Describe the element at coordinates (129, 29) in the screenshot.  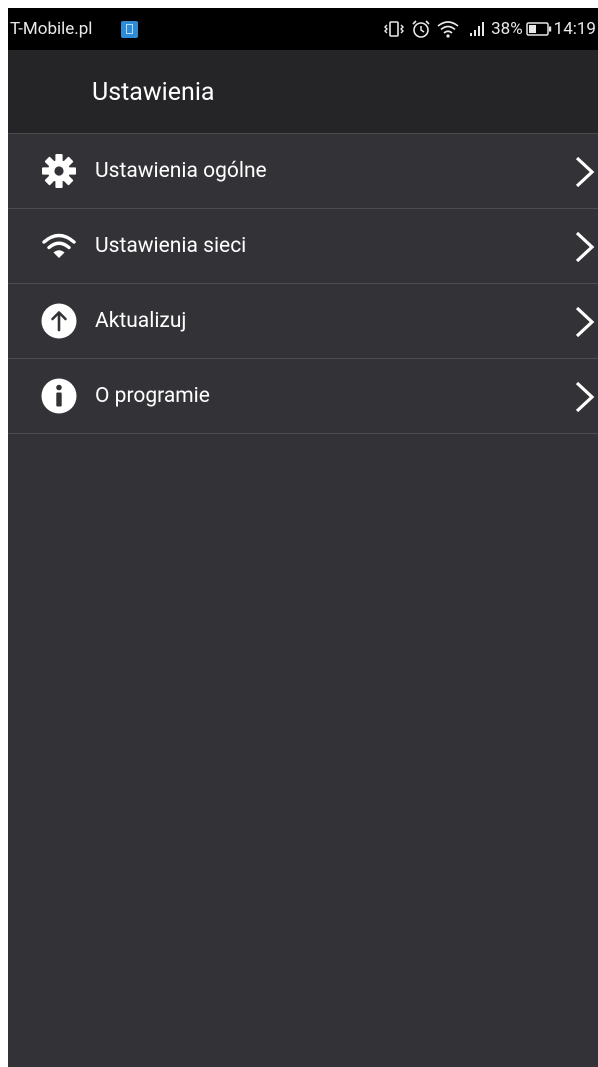
I see `notification-icon` at that location.